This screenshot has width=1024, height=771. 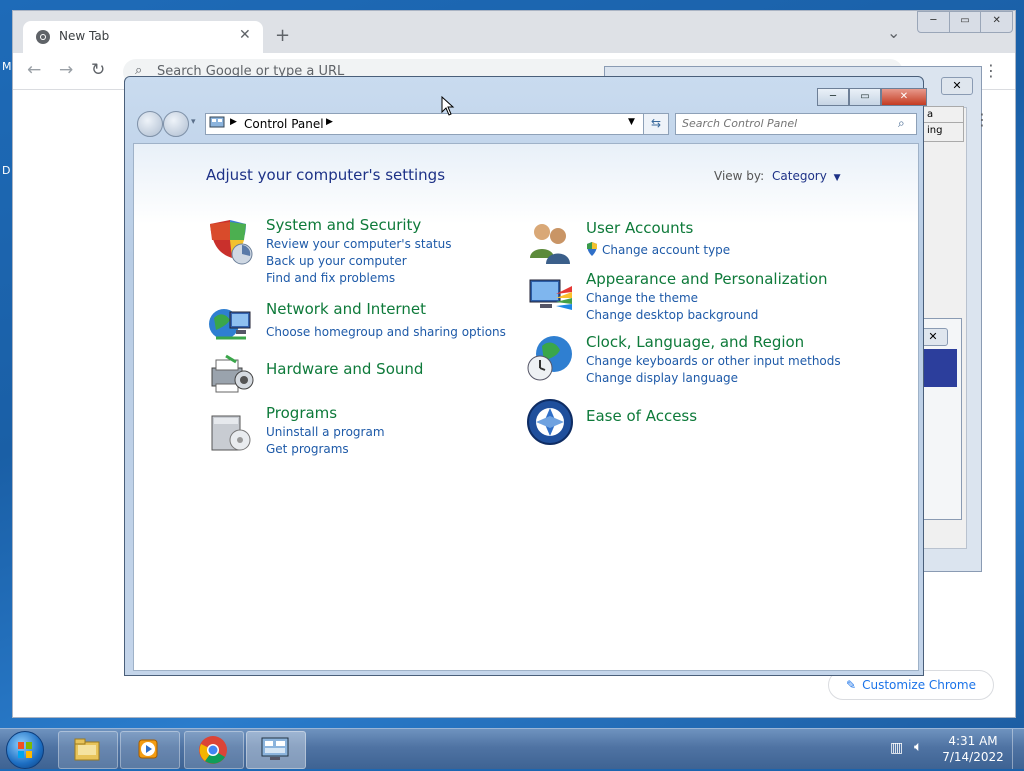 What do you see at coordinates (893, 32) in the screenshot?
I see `tab-search-button: ⌄` at bounding box center [893, 32].